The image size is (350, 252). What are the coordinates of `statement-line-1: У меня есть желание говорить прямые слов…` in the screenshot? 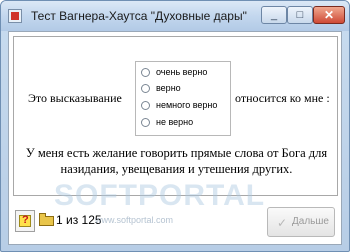 It's located at (176, 153).